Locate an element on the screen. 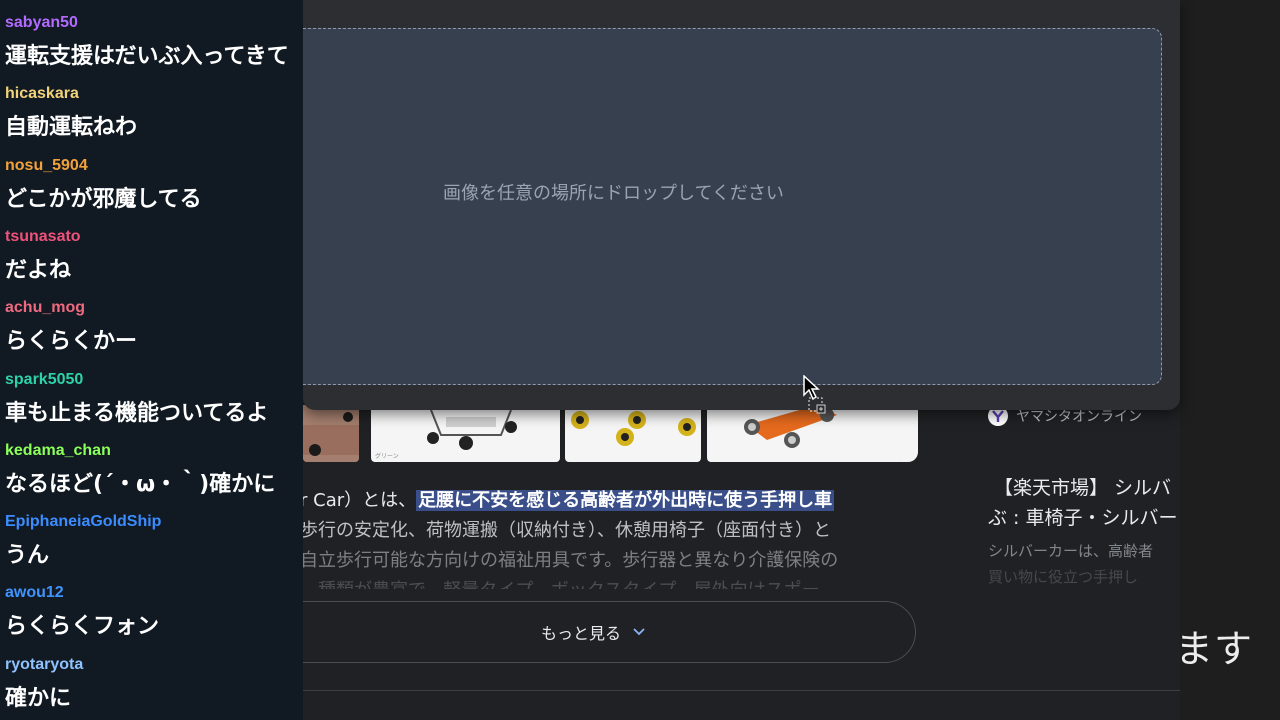  chat-message: tsunasato だよね is located at coordinates (154, 249).